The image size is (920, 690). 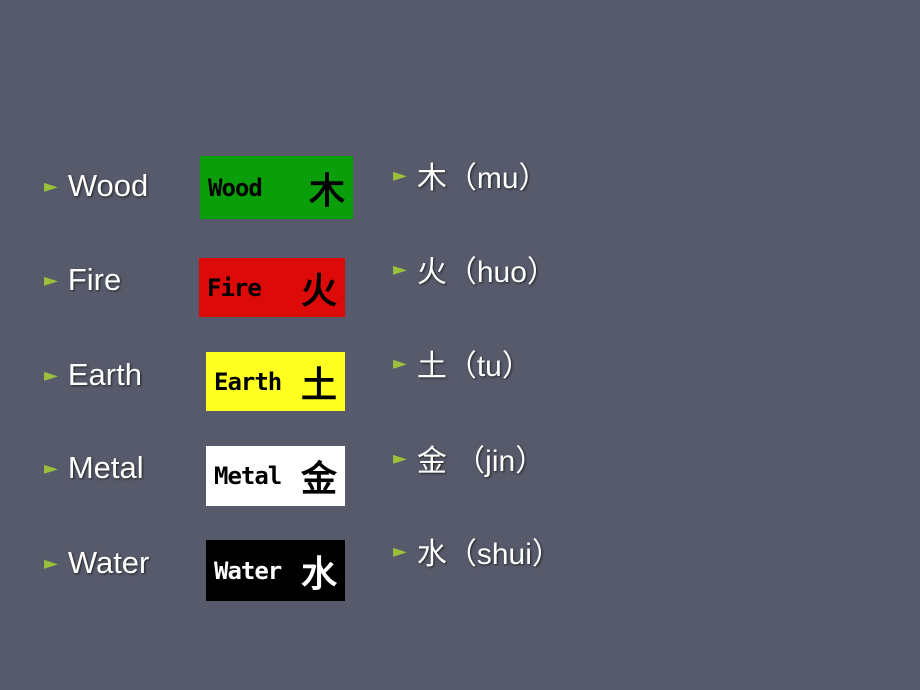 What do you see at coordinates (234, 287) in the screenshot?
I see `badge-english: Fire` at bounding box center [234, 287].